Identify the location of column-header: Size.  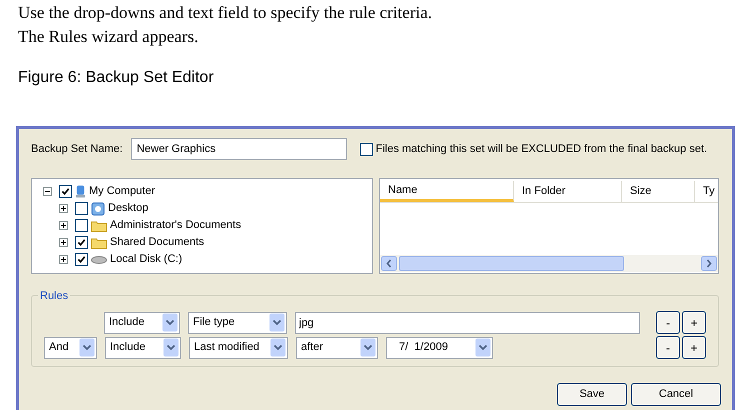
(658, 191).